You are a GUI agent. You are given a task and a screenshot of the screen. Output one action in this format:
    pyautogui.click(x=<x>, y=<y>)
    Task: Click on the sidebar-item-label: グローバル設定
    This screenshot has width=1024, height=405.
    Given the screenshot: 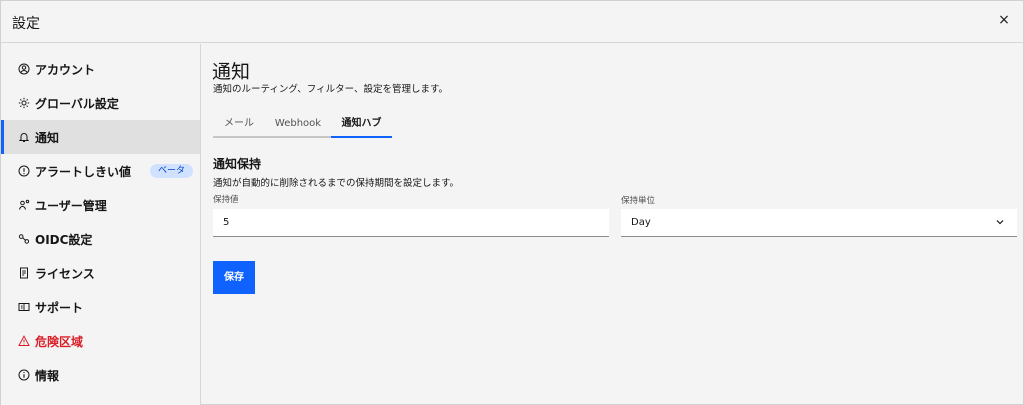 What is the action you would take?
    pyautogui.click(x=77, y=104)
    